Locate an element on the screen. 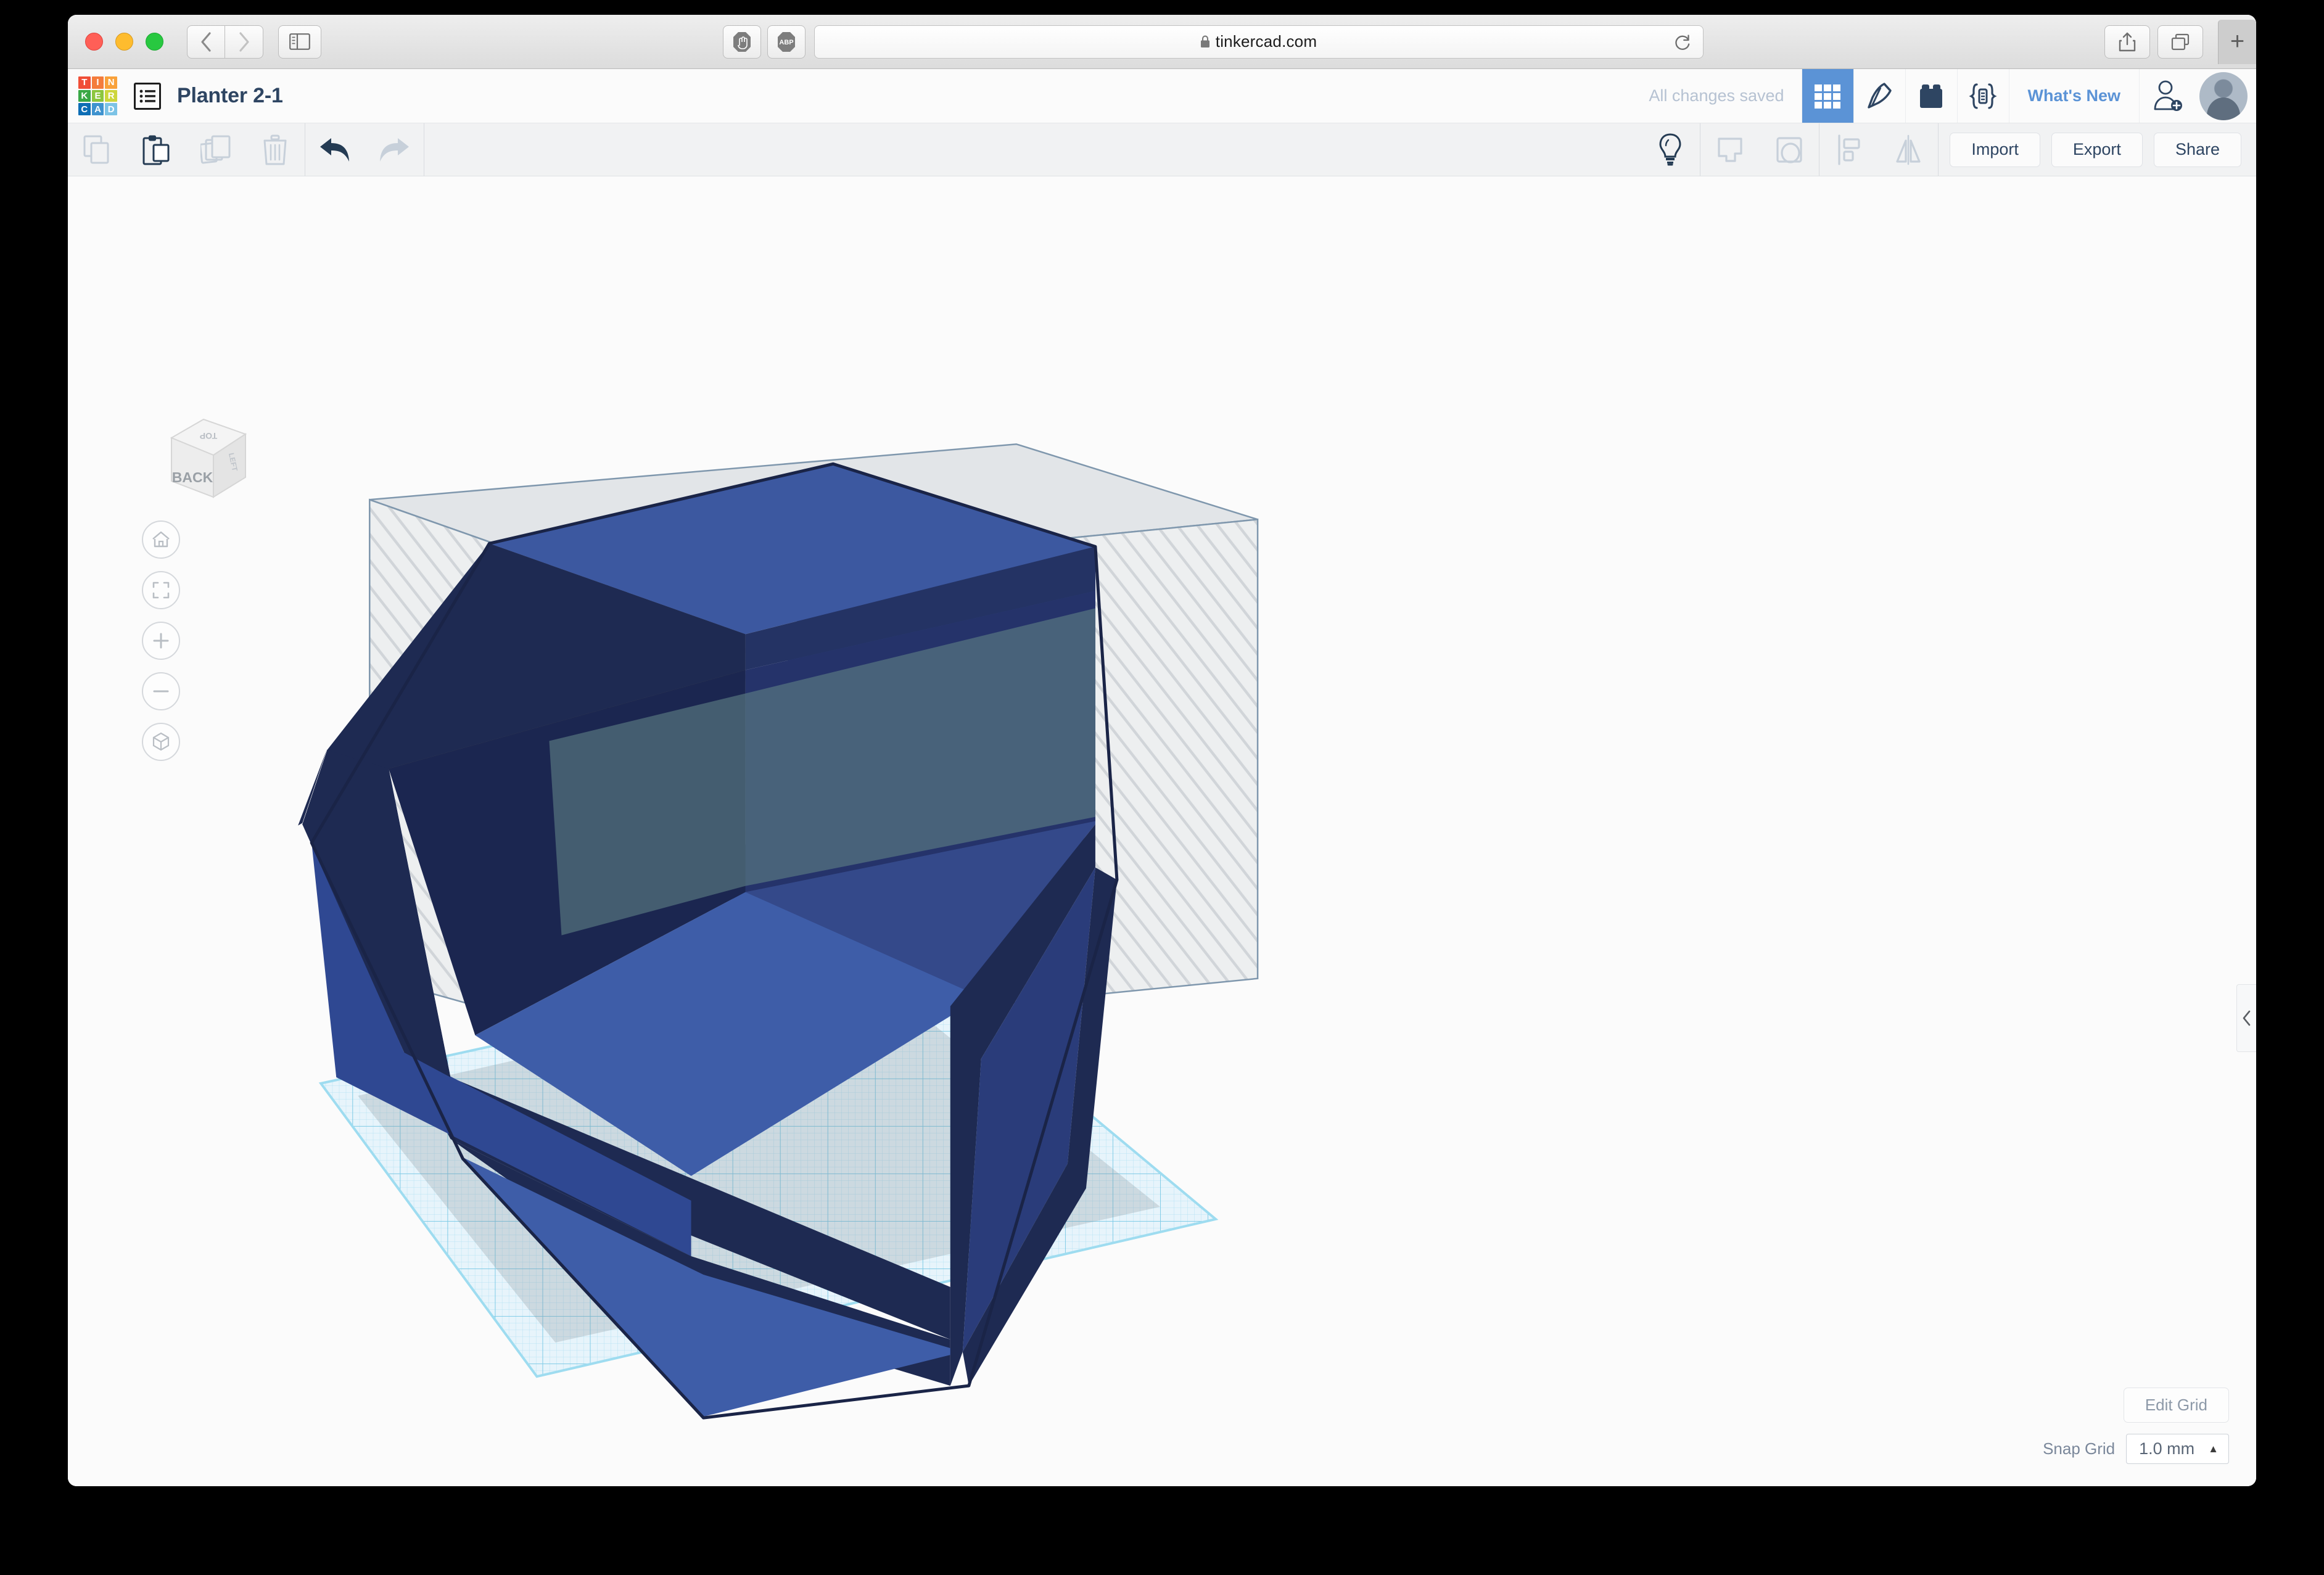 This screenshot has height=1575, width=2324. tinkercad-logo: T I N K E R C A D is located at coordinates (97, 95).